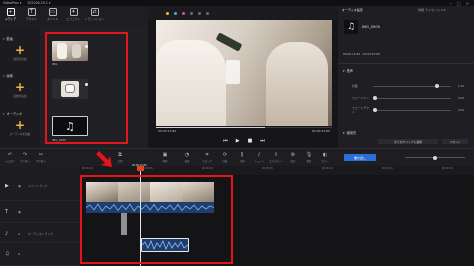 The image size is (474, 266). Describe the element at coordinates (7, 234) in the screenshot. I see `audio-track-icon: ♪` at that location.